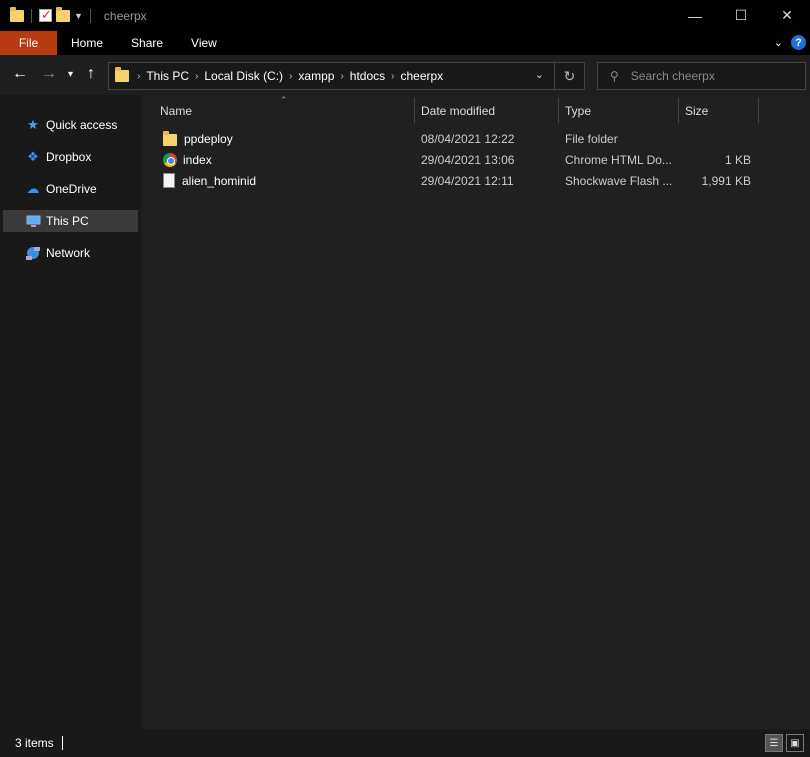  I want to click on customize-toolbar-icon: ▼, so click(78, 16).